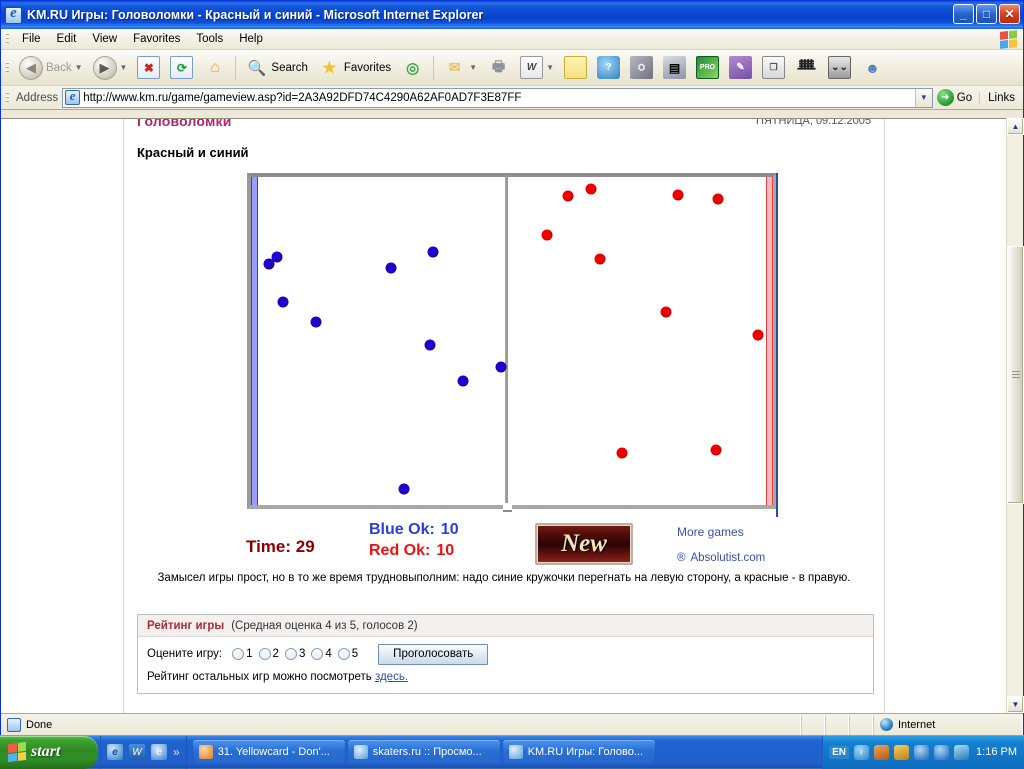  I want to click on links-button: Links, so click(1001, 98).